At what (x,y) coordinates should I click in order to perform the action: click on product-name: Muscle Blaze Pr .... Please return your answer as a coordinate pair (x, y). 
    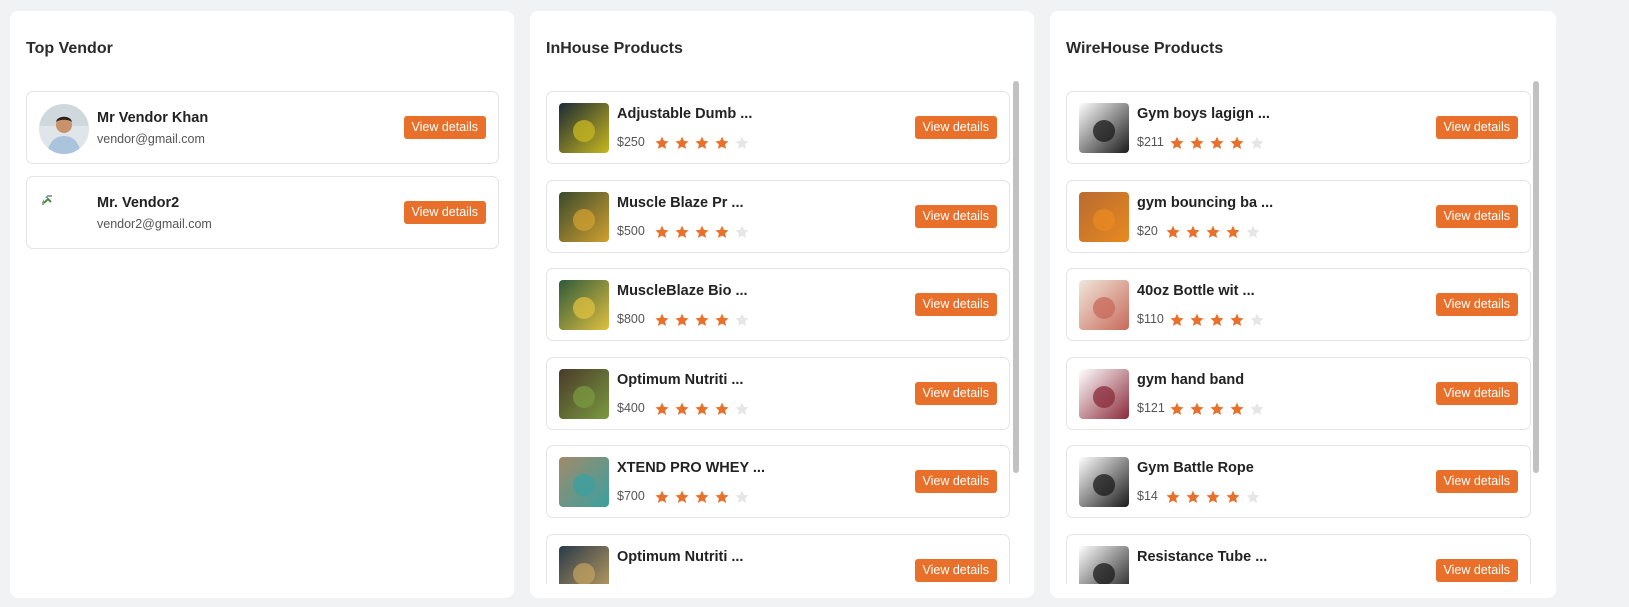
    Looking at the image, I should click on (680, 202).